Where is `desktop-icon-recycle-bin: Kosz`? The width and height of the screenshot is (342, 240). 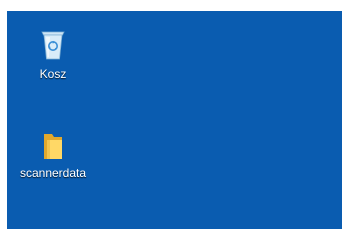
desktop-icon-recycle-bin: Kosz is located at coordinates (53, 53).